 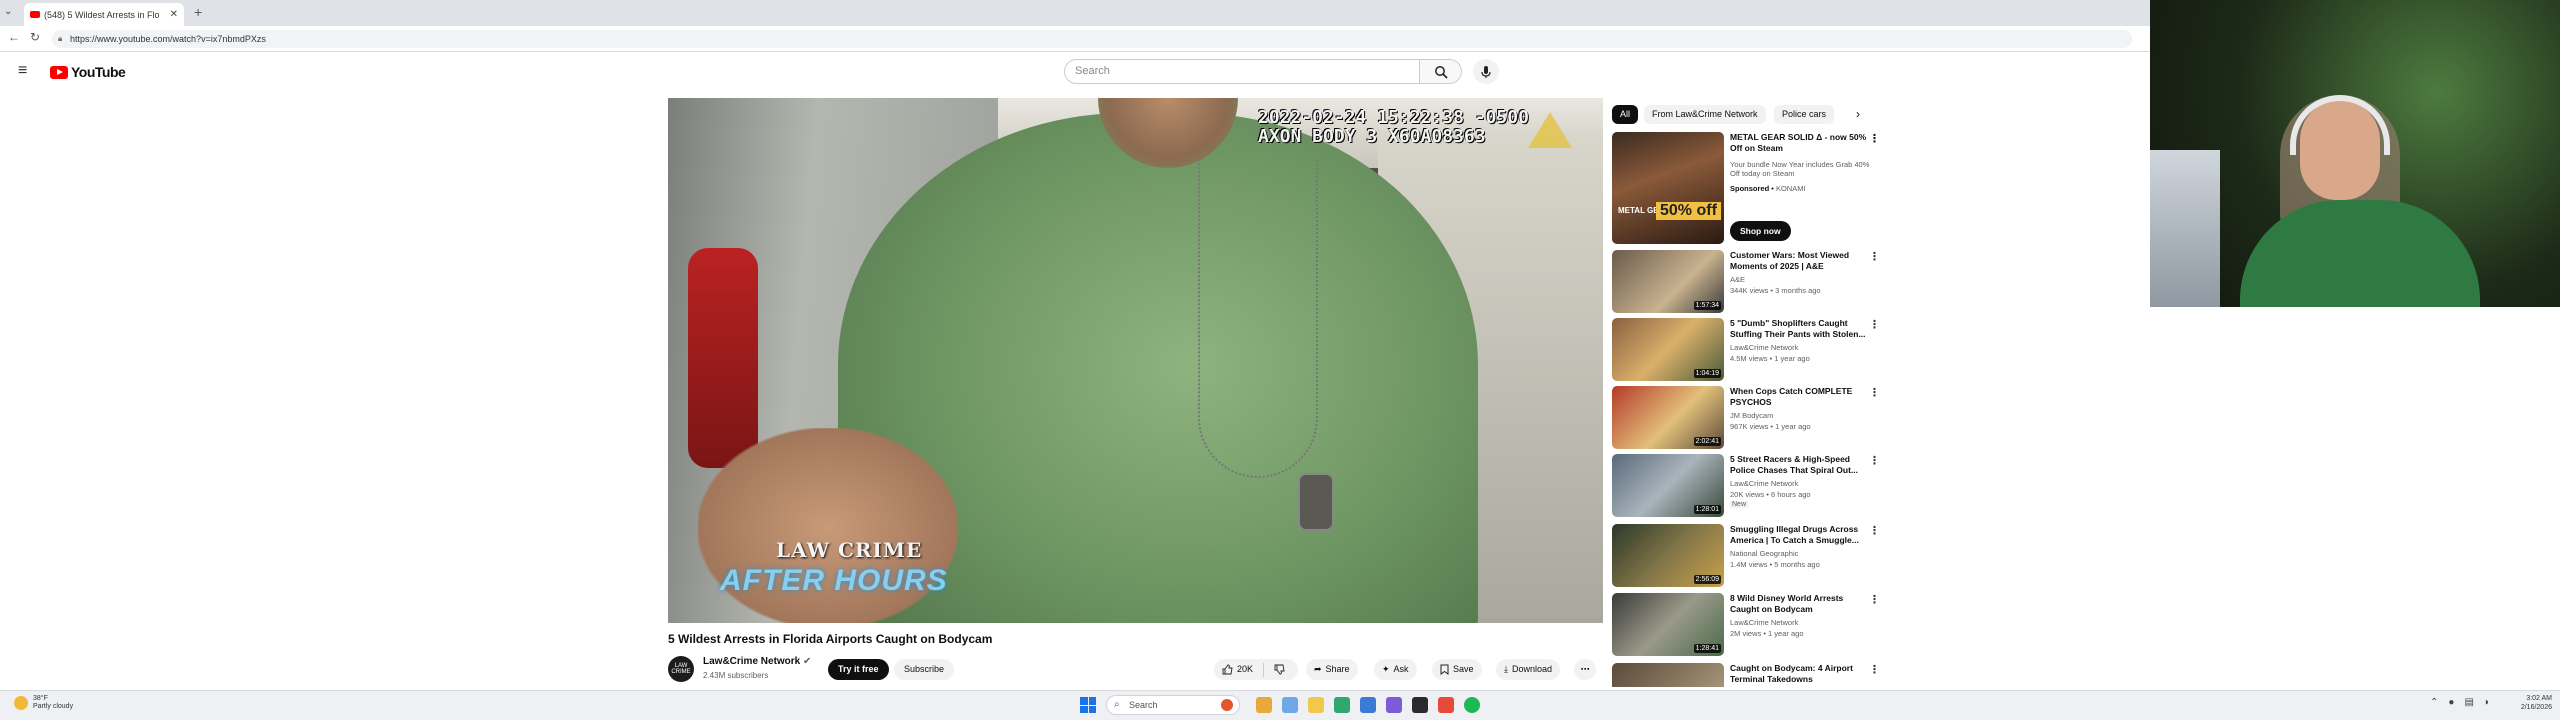 What do you see at coordinates (1264, 705) in the screenshot?
I see `task-view-icon` at bounding box center [1264, 705].